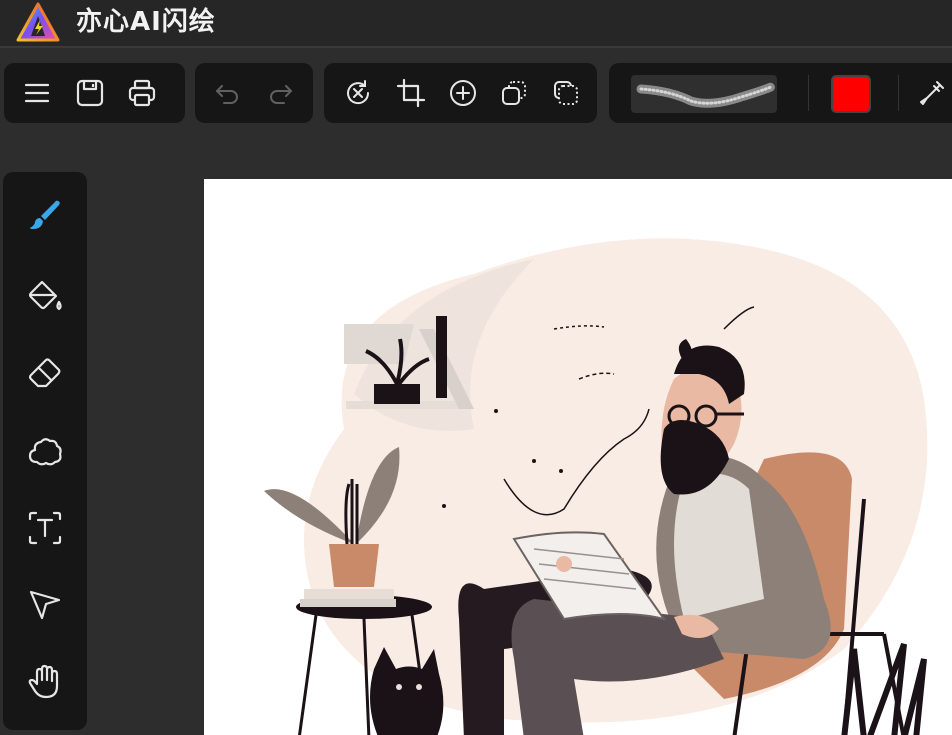 This screenshot has height=735, width=952. What do you see at coordinates (146, 22) in the screenshot?
I see `app-title: 亦心AI闪绘` at bounding box center [146, 22].